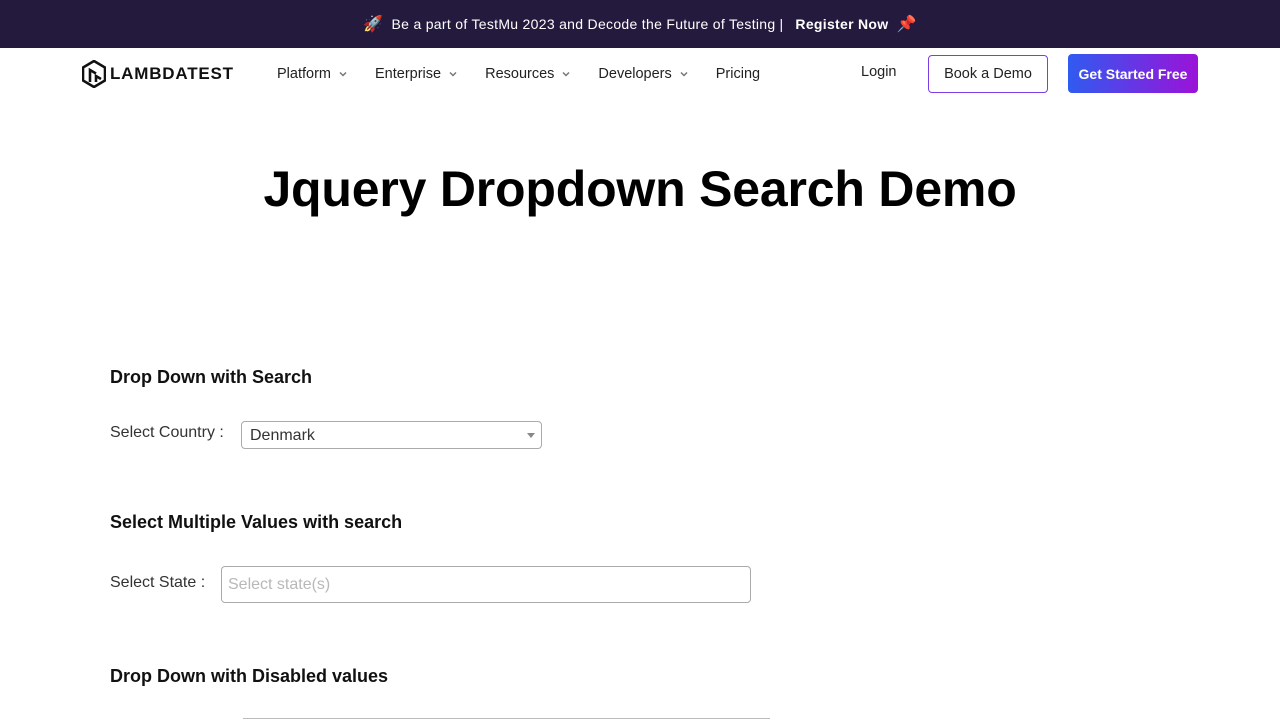 This screenshot has width=1280, height=720. What do you see at coordinates (282, 435) in the screenshot?
I see `country-select-value: Denmark` at bounding box center [282, 435].